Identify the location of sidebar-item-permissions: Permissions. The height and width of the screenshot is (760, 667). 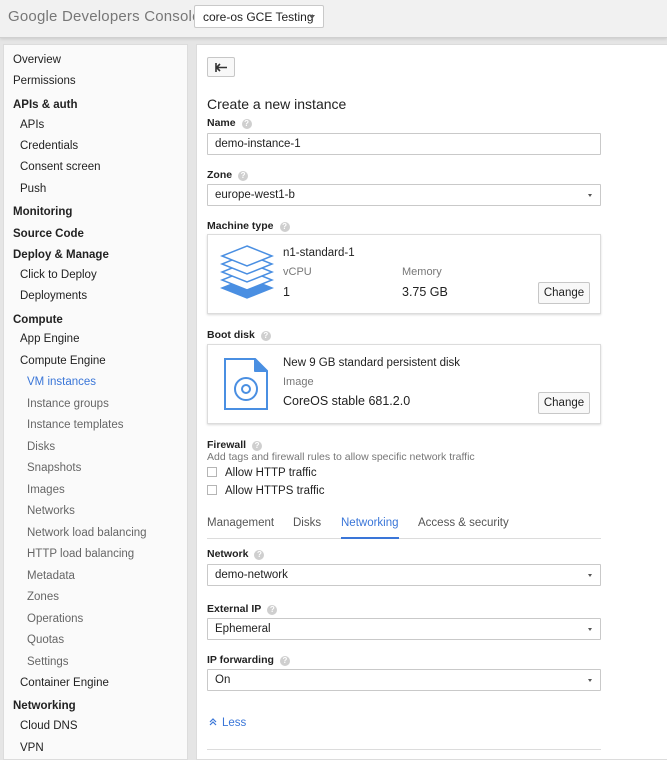
(95, 81).